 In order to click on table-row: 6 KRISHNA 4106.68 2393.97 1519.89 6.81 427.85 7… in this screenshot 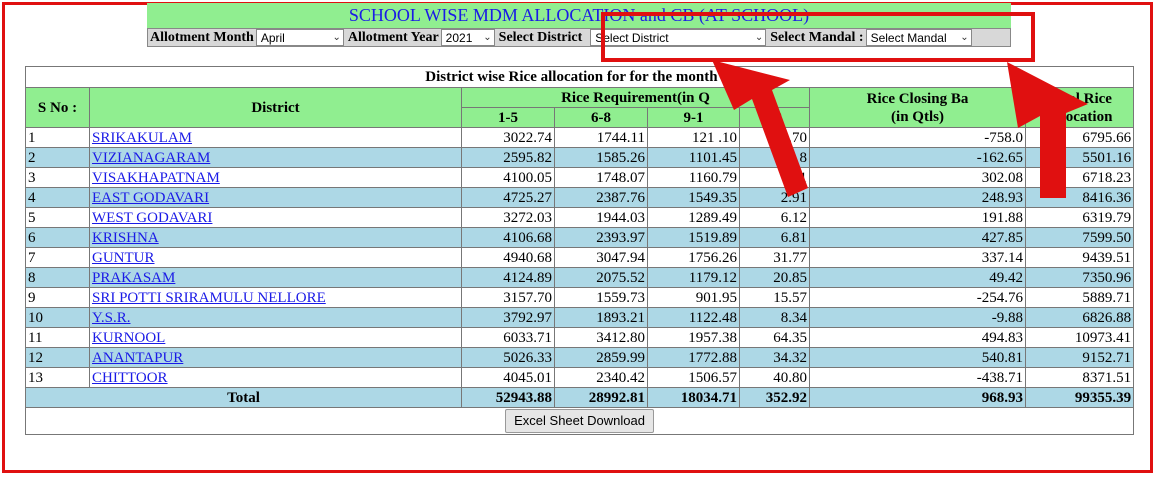, I will do `click(580, 237)`.